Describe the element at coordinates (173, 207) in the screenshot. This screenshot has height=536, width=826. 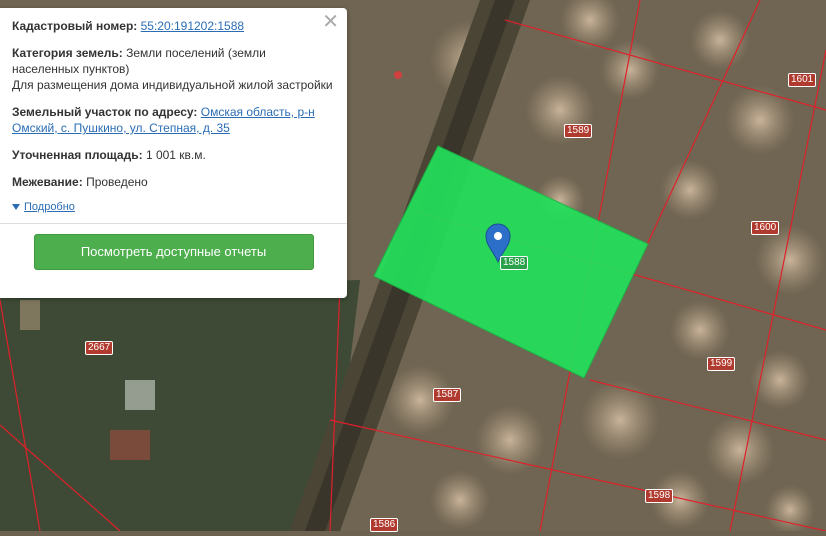
I see `details-toggle: Подробно` at that location.